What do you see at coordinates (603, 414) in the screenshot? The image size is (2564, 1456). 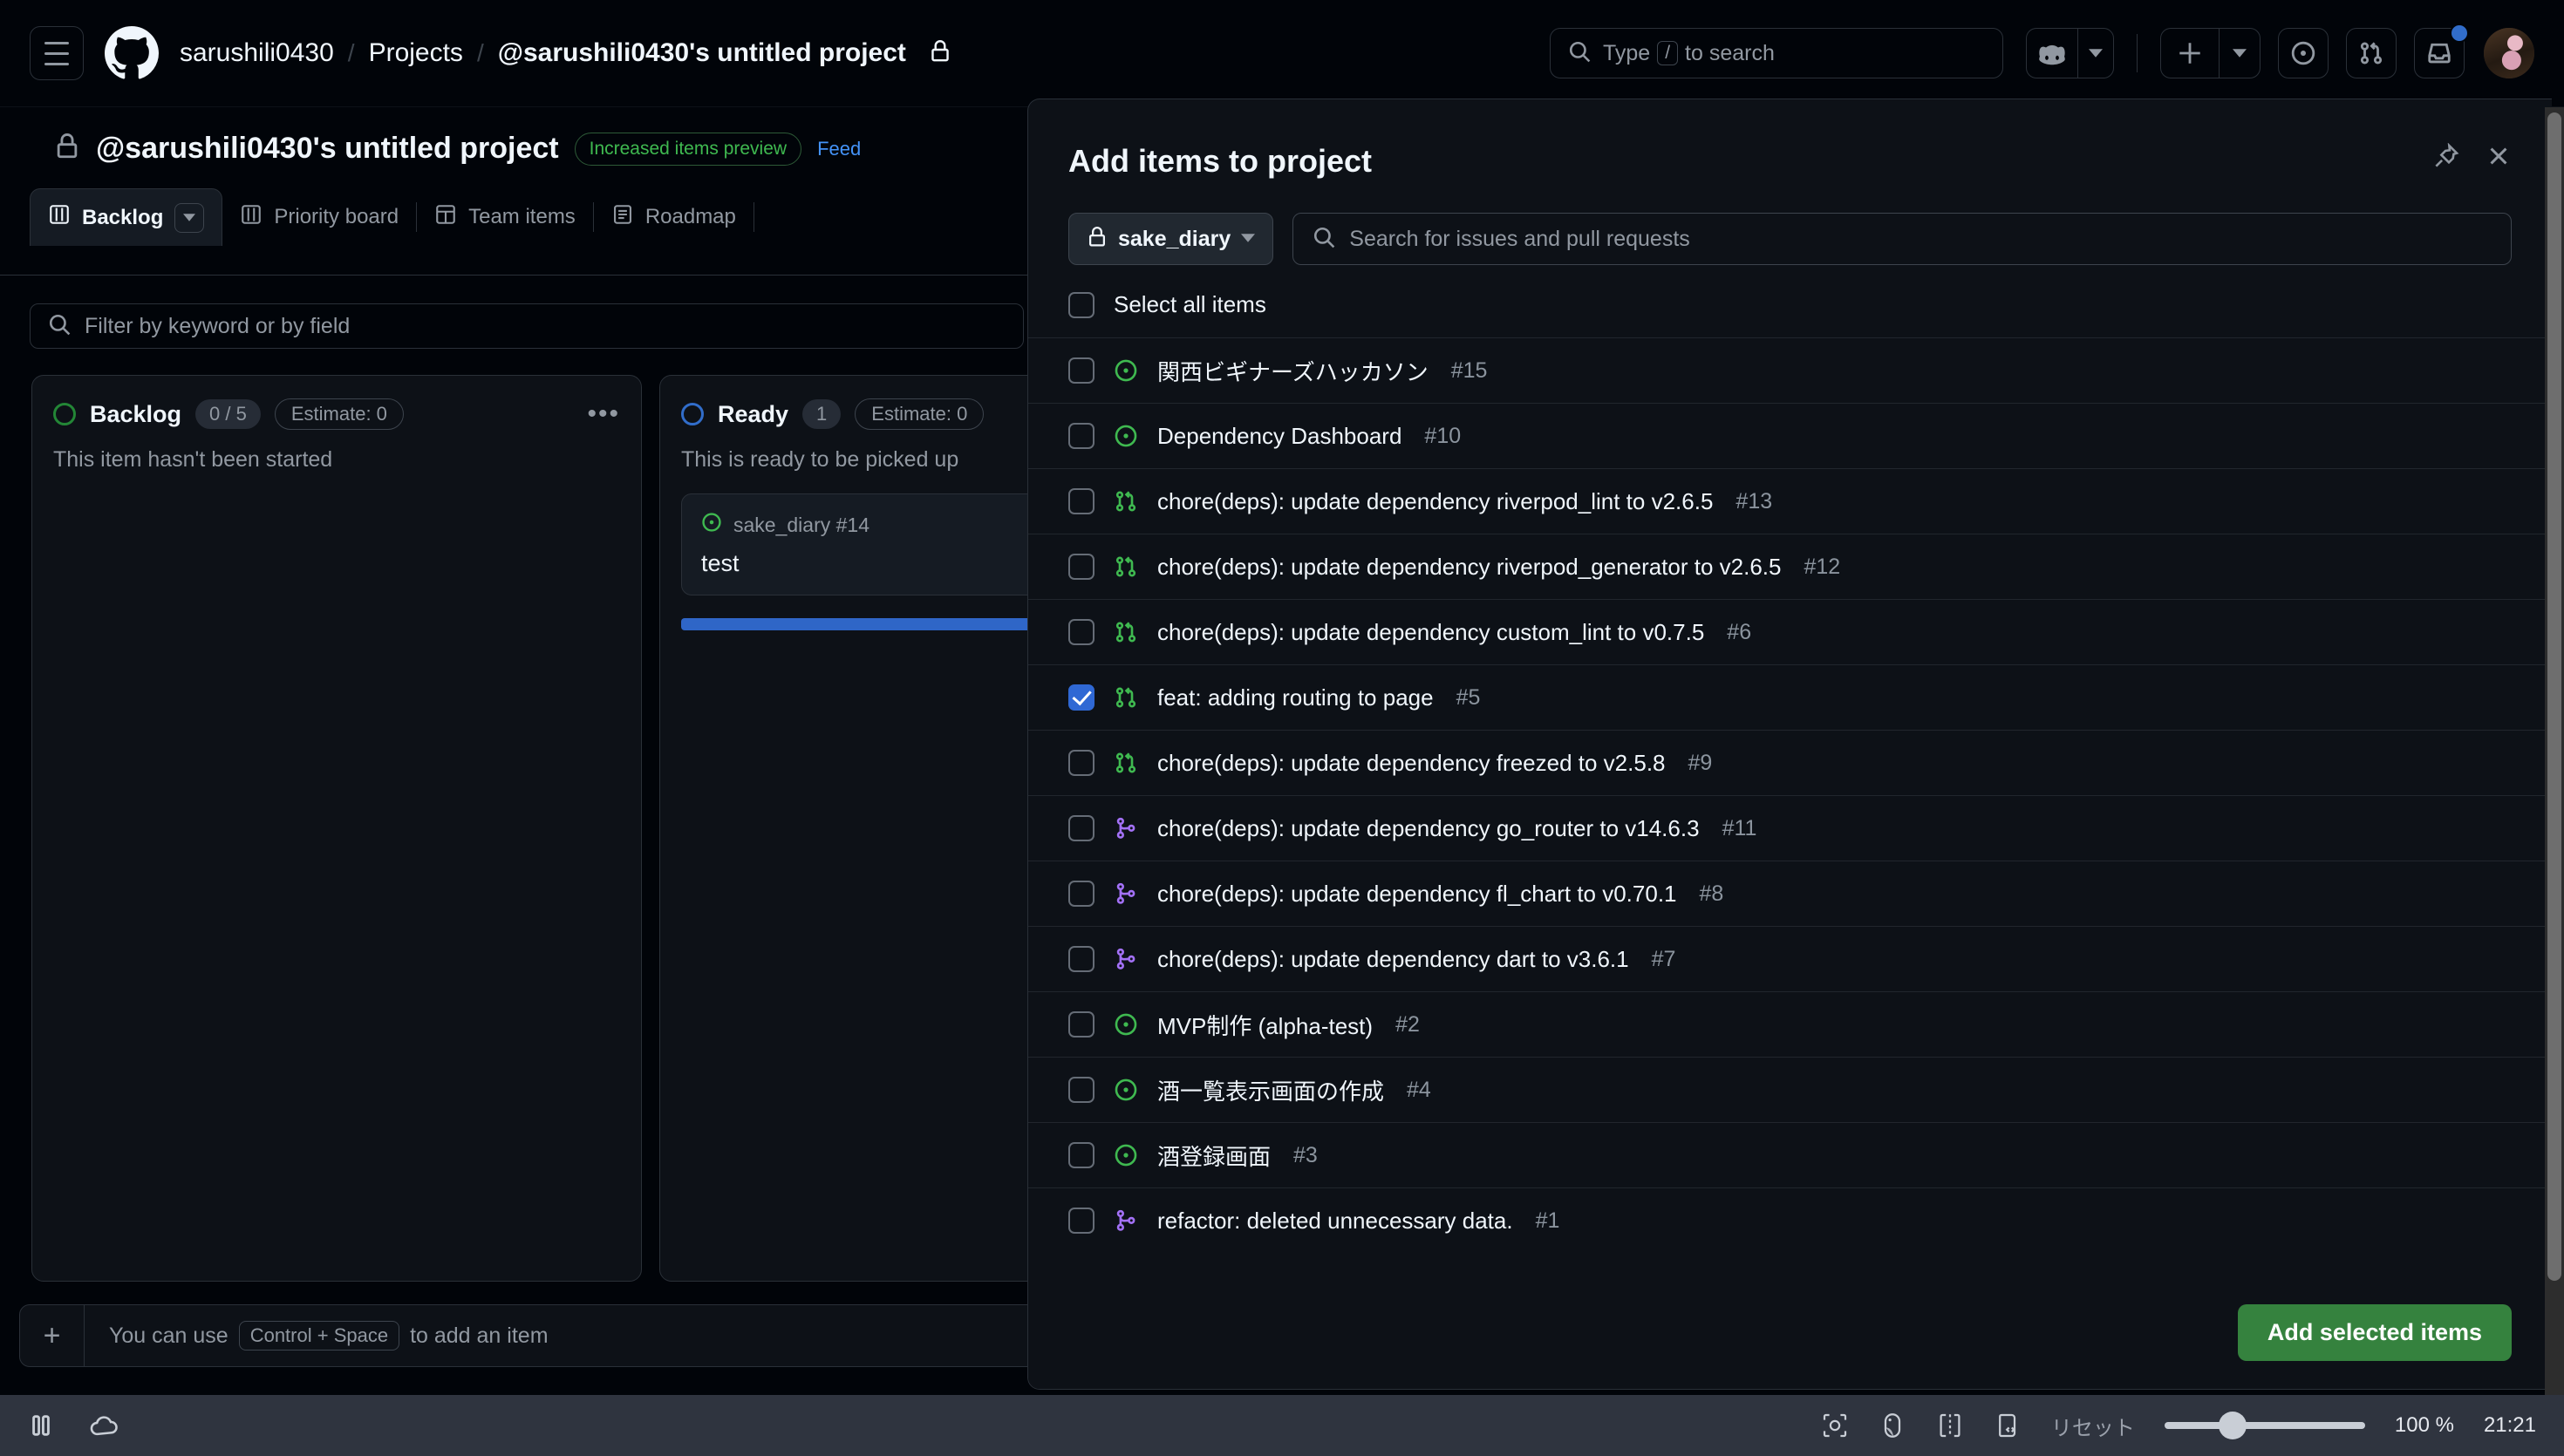 I see `kebab-horizontal-icon: •••` at bounding box center [603, 414].